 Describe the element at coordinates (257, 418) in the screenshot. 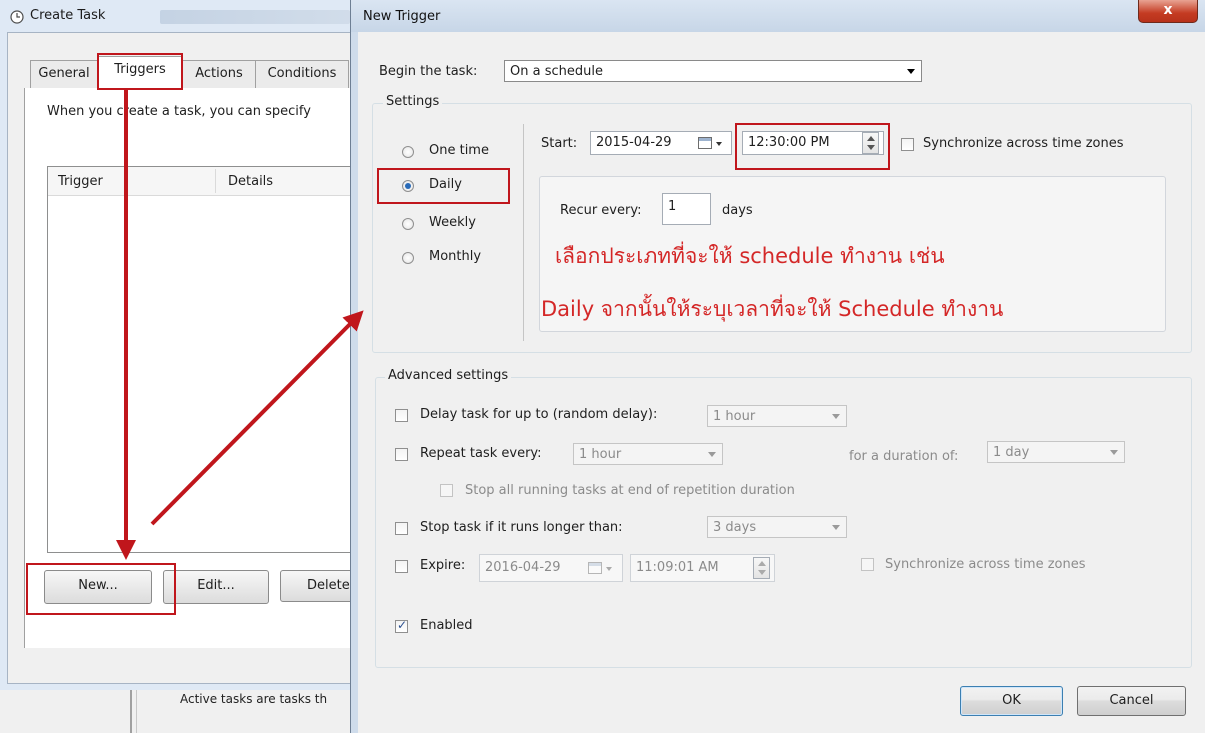

I see `arrow-to-dialog` at that location.